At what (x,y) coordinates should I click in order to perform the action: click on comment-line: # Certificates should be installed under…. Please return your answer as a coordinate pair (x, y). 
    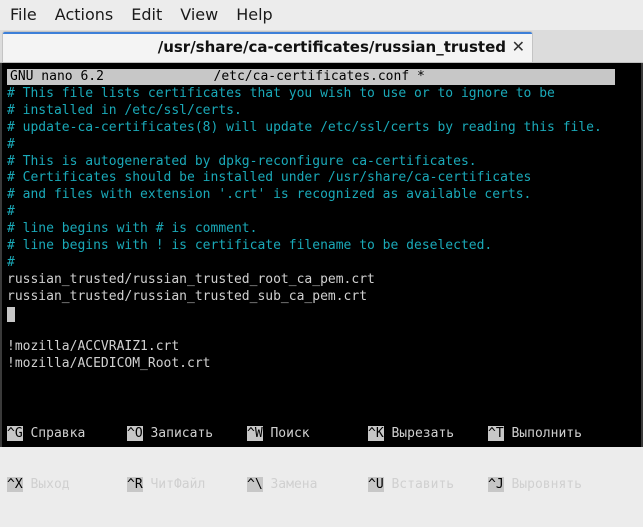
    Looking at the image, I should click on (269, 178).